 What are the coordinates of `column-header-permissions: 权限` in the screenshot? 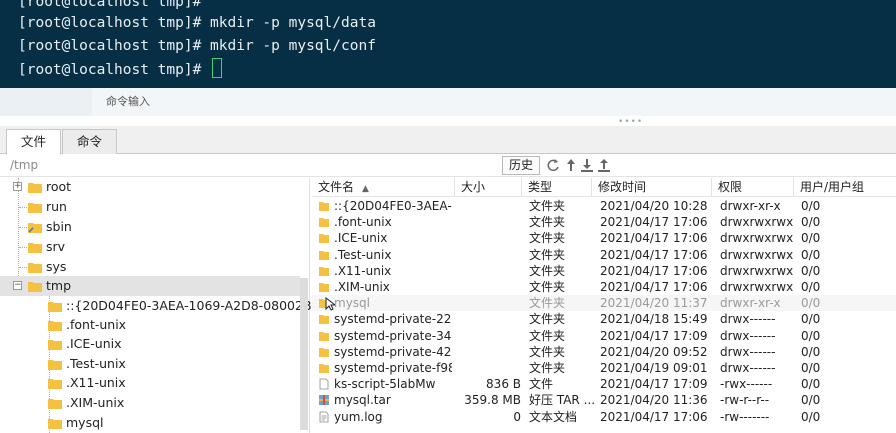 It's located at (753, 187).